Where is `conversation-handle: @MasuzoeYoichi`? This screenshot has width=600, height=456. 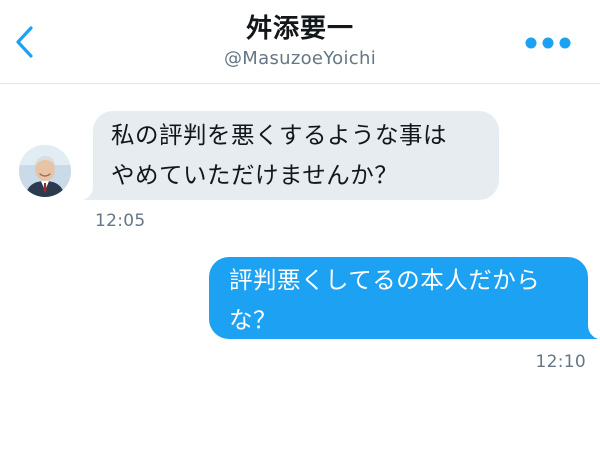 conversation-handle: @MasuzoeYoichi is located at coordinates (299, 58).